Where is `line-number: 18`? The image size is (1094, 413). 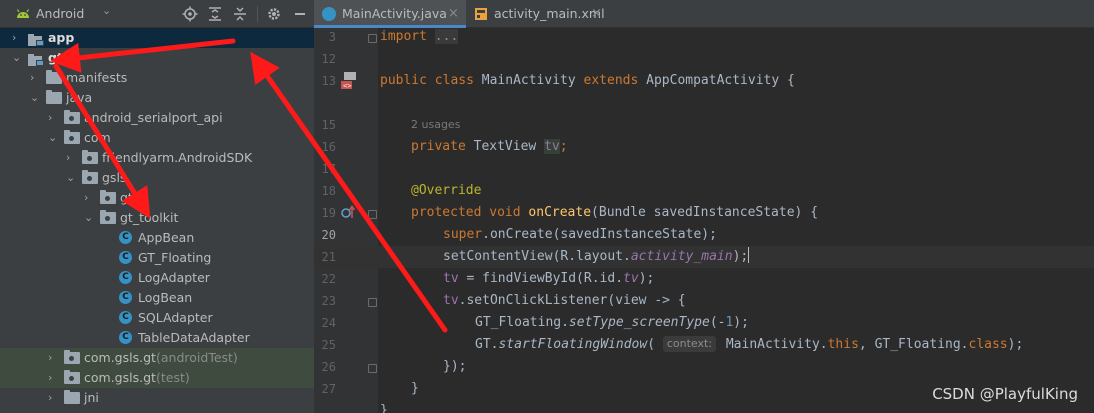 line-number: 18 is located at coordinates (328, 191).